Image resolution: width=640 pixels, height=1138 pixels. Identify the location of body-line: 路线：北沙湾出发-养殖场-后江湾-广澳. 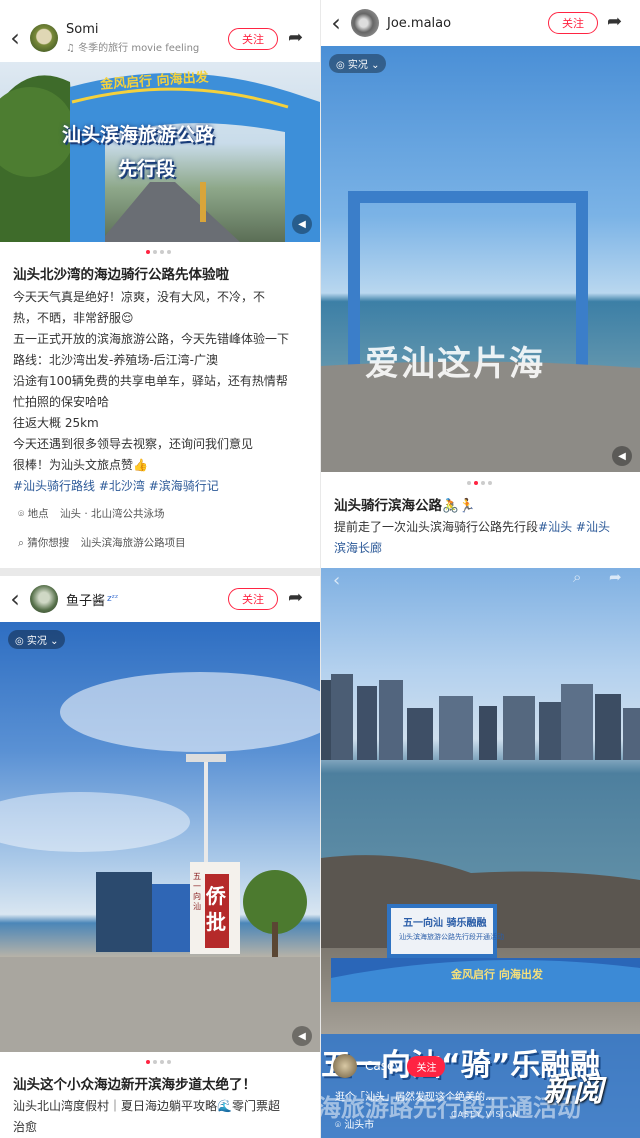
(115, 360).